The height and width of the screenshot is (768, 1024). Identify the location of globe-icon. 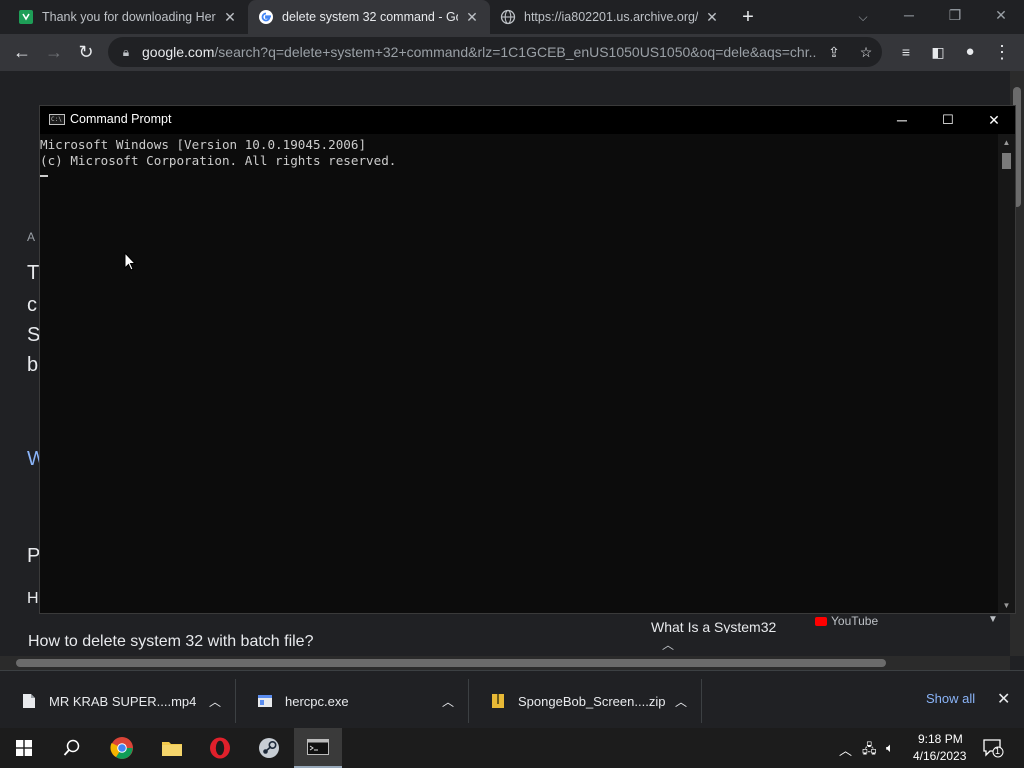
(508, 17).